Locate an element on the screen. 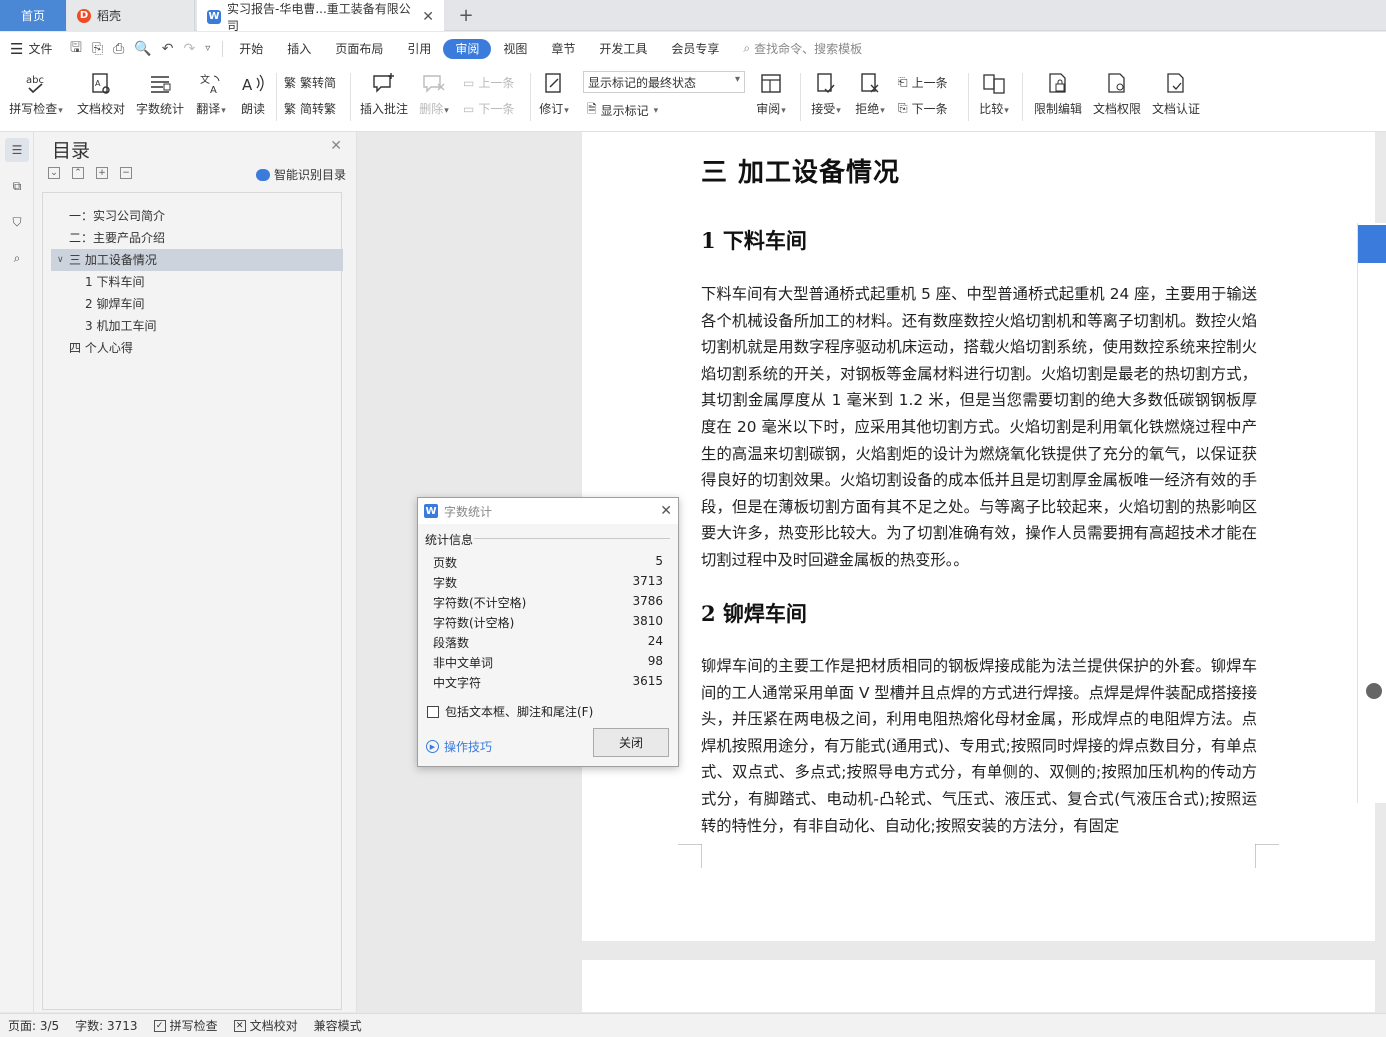  translate-button: 文A 翻译▾ is located at coordinates (211, 94).